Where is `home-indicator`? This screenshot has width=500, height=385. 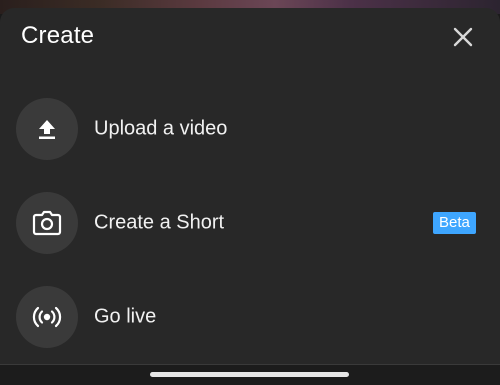 home-indicator is located at coordinates (249, 374).